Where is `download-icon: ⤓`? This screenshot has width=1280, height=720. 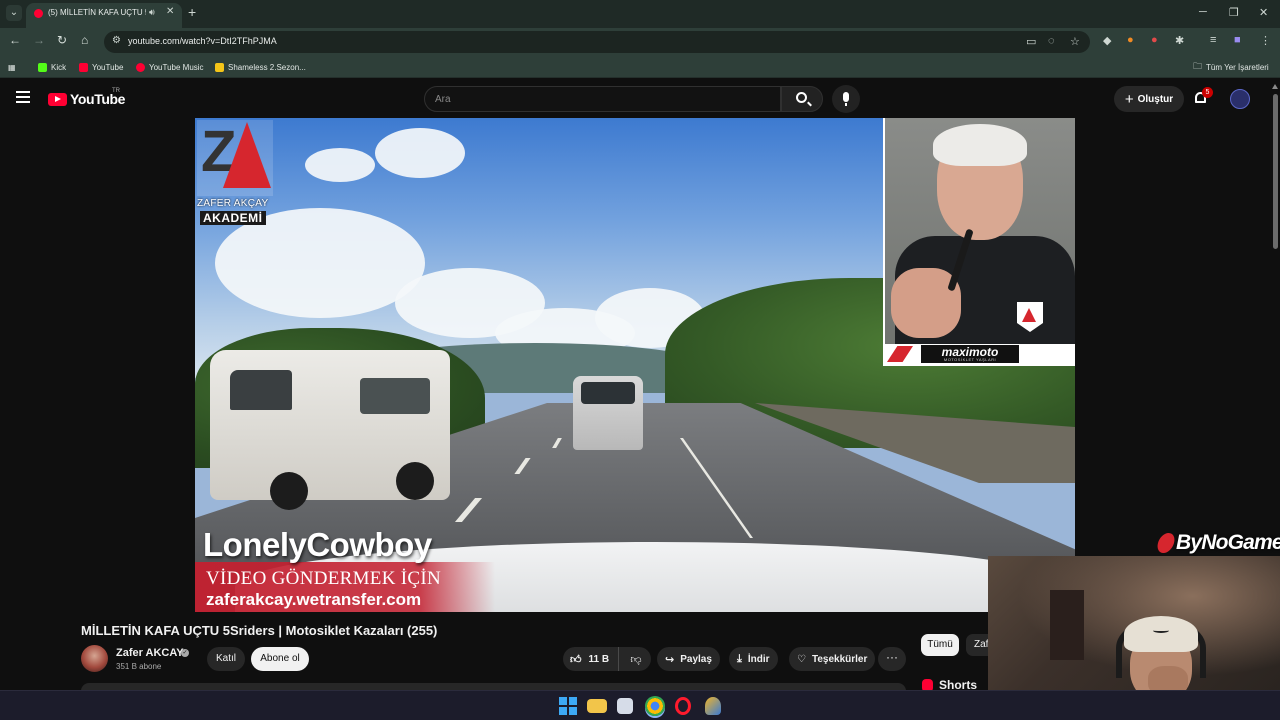 download-icon: ⤓ is located at coordinates (739, 658).